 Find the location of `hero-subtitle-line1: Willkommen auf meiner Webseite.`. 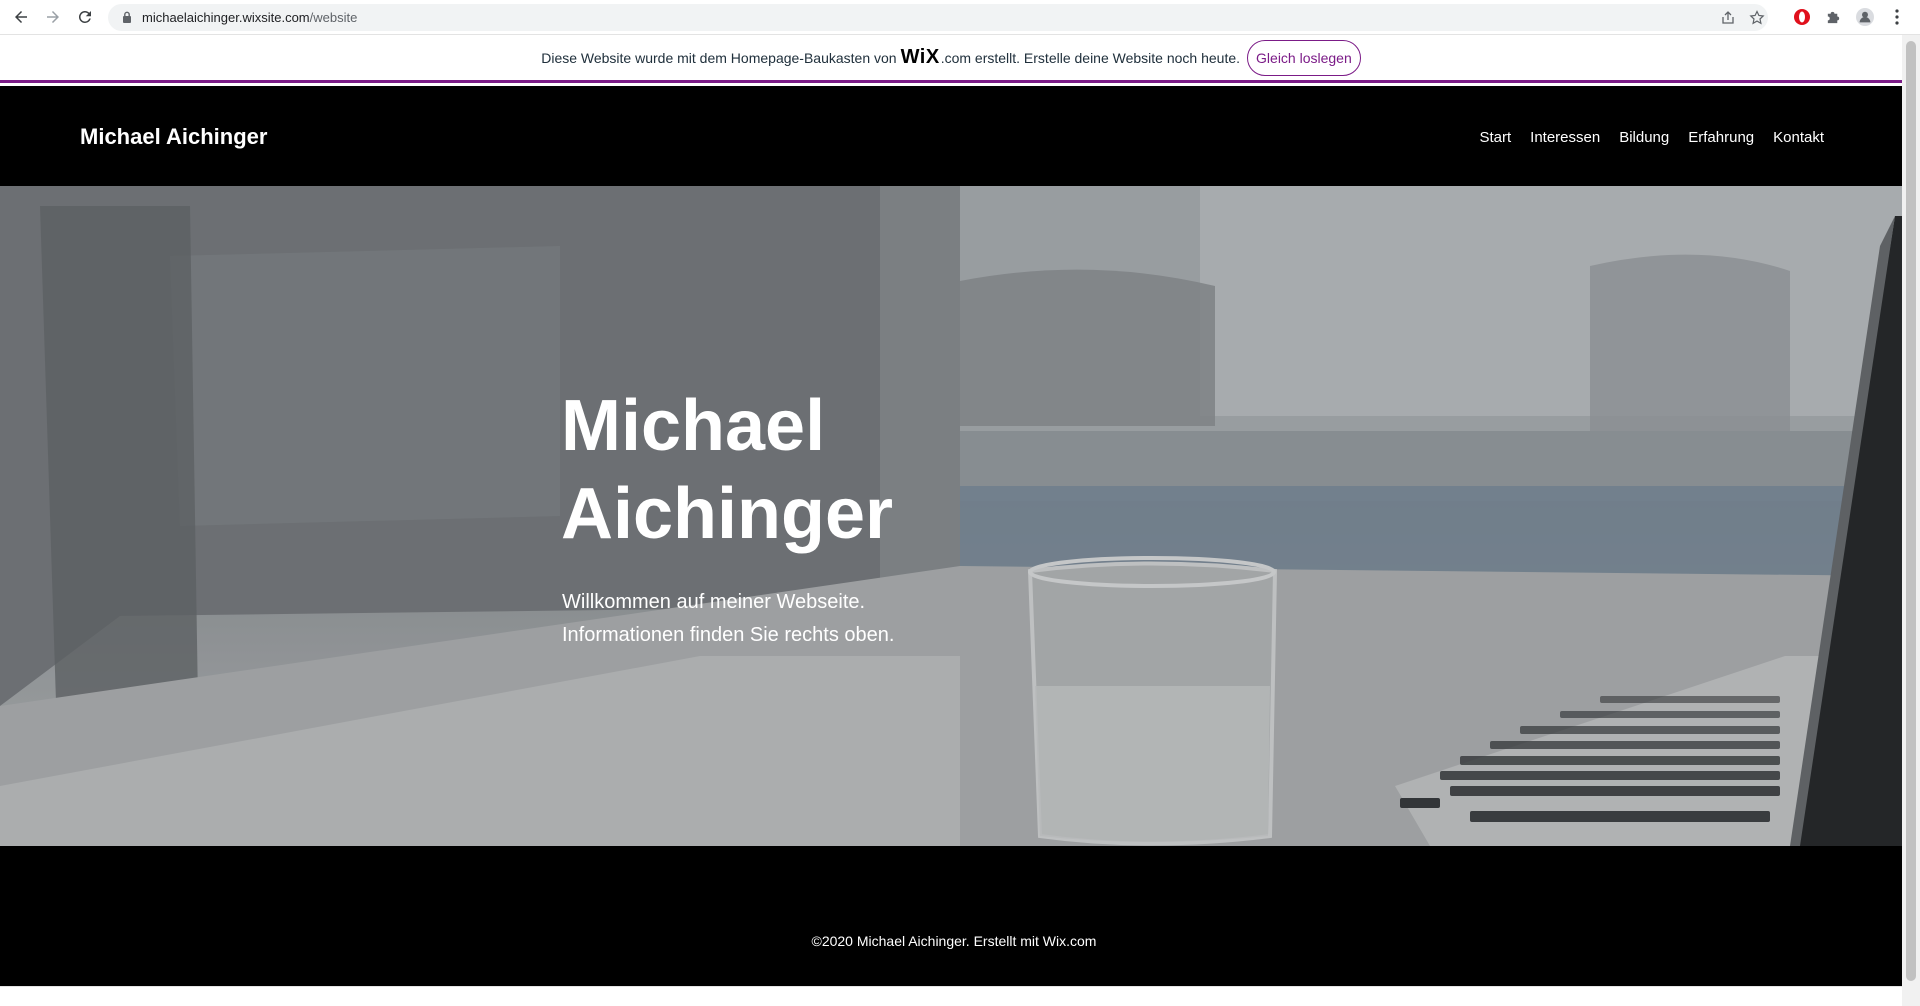

hero-subtitle-line1: Willkommen auf meiner Webseite. is located at coordinates (714, 602).